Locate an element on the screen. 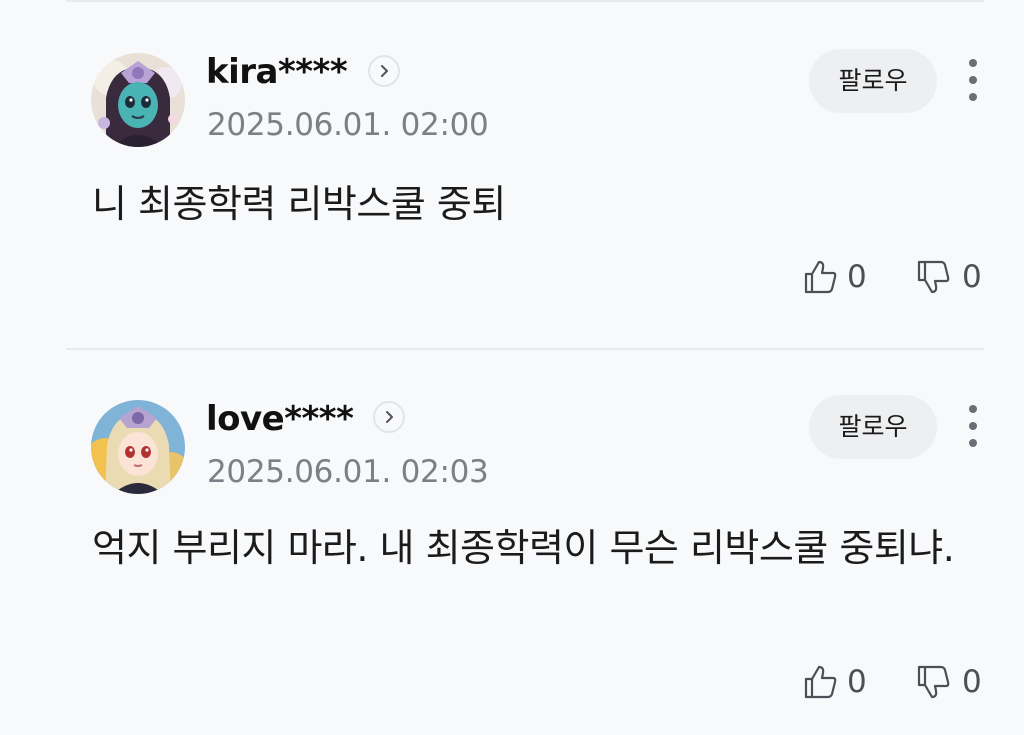 The image size is (1024, 735). comment-text: 니 최종학력 리박스쿨 중퇴 is located at coordinates (299, 204).